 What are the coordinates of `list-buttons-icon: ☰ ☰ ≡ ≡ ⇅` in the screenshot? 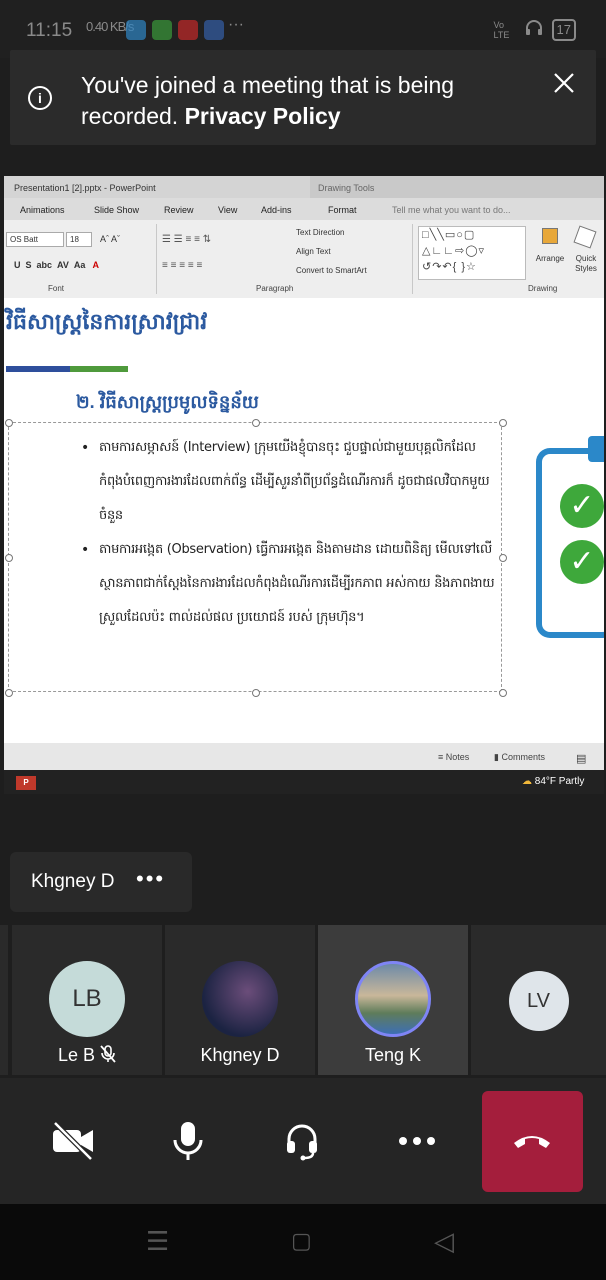 It's located at (186, 239).